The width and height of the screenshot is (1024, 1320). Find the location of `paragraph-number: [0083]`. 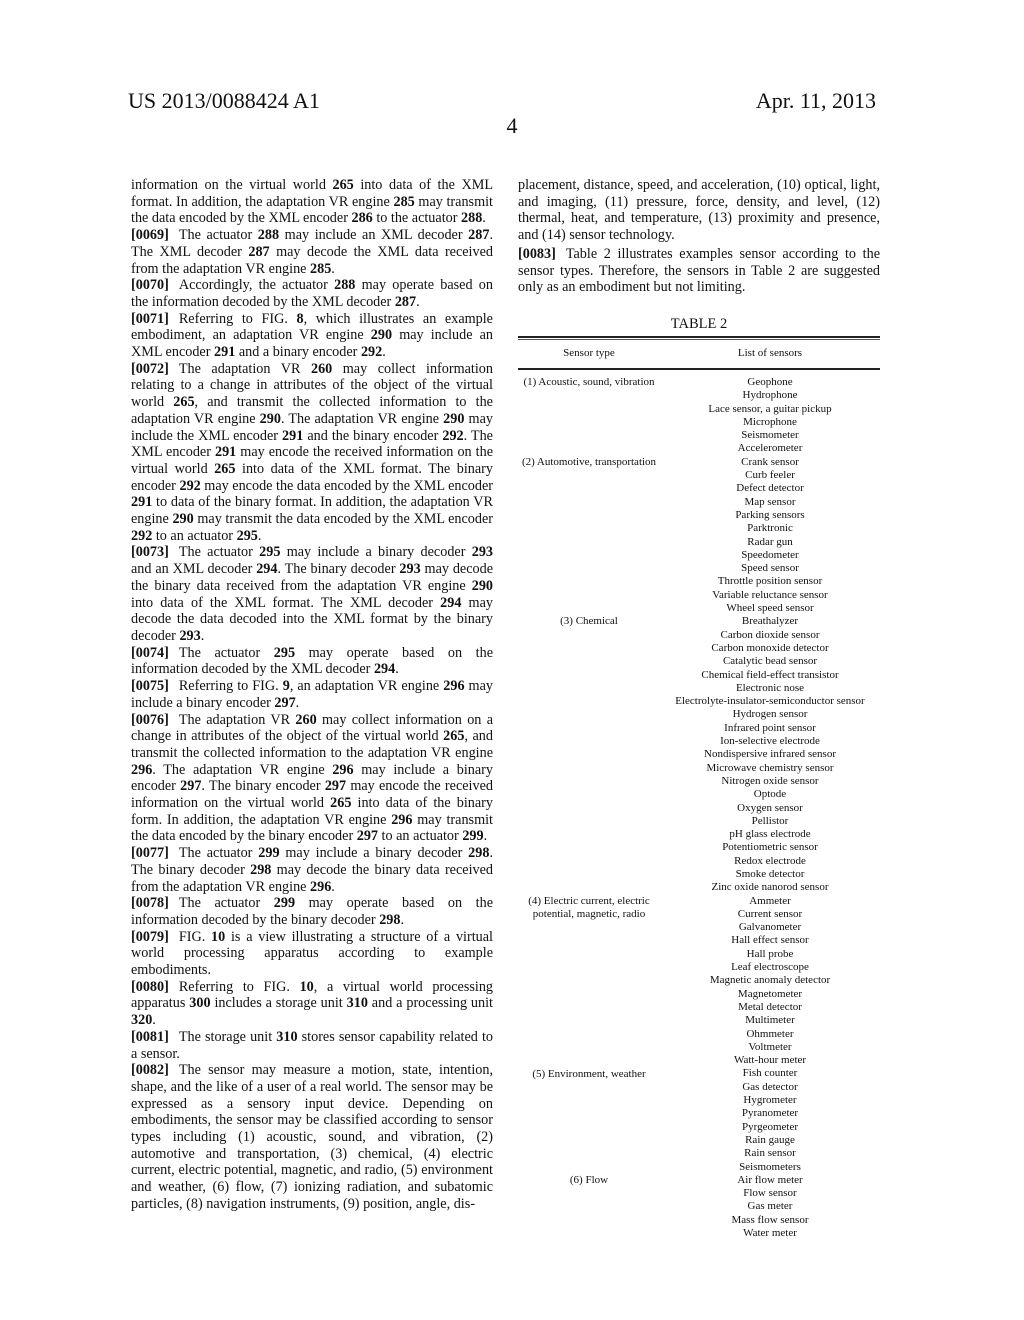

paragraph-number: [0083] is located at coordinates (537, 253).